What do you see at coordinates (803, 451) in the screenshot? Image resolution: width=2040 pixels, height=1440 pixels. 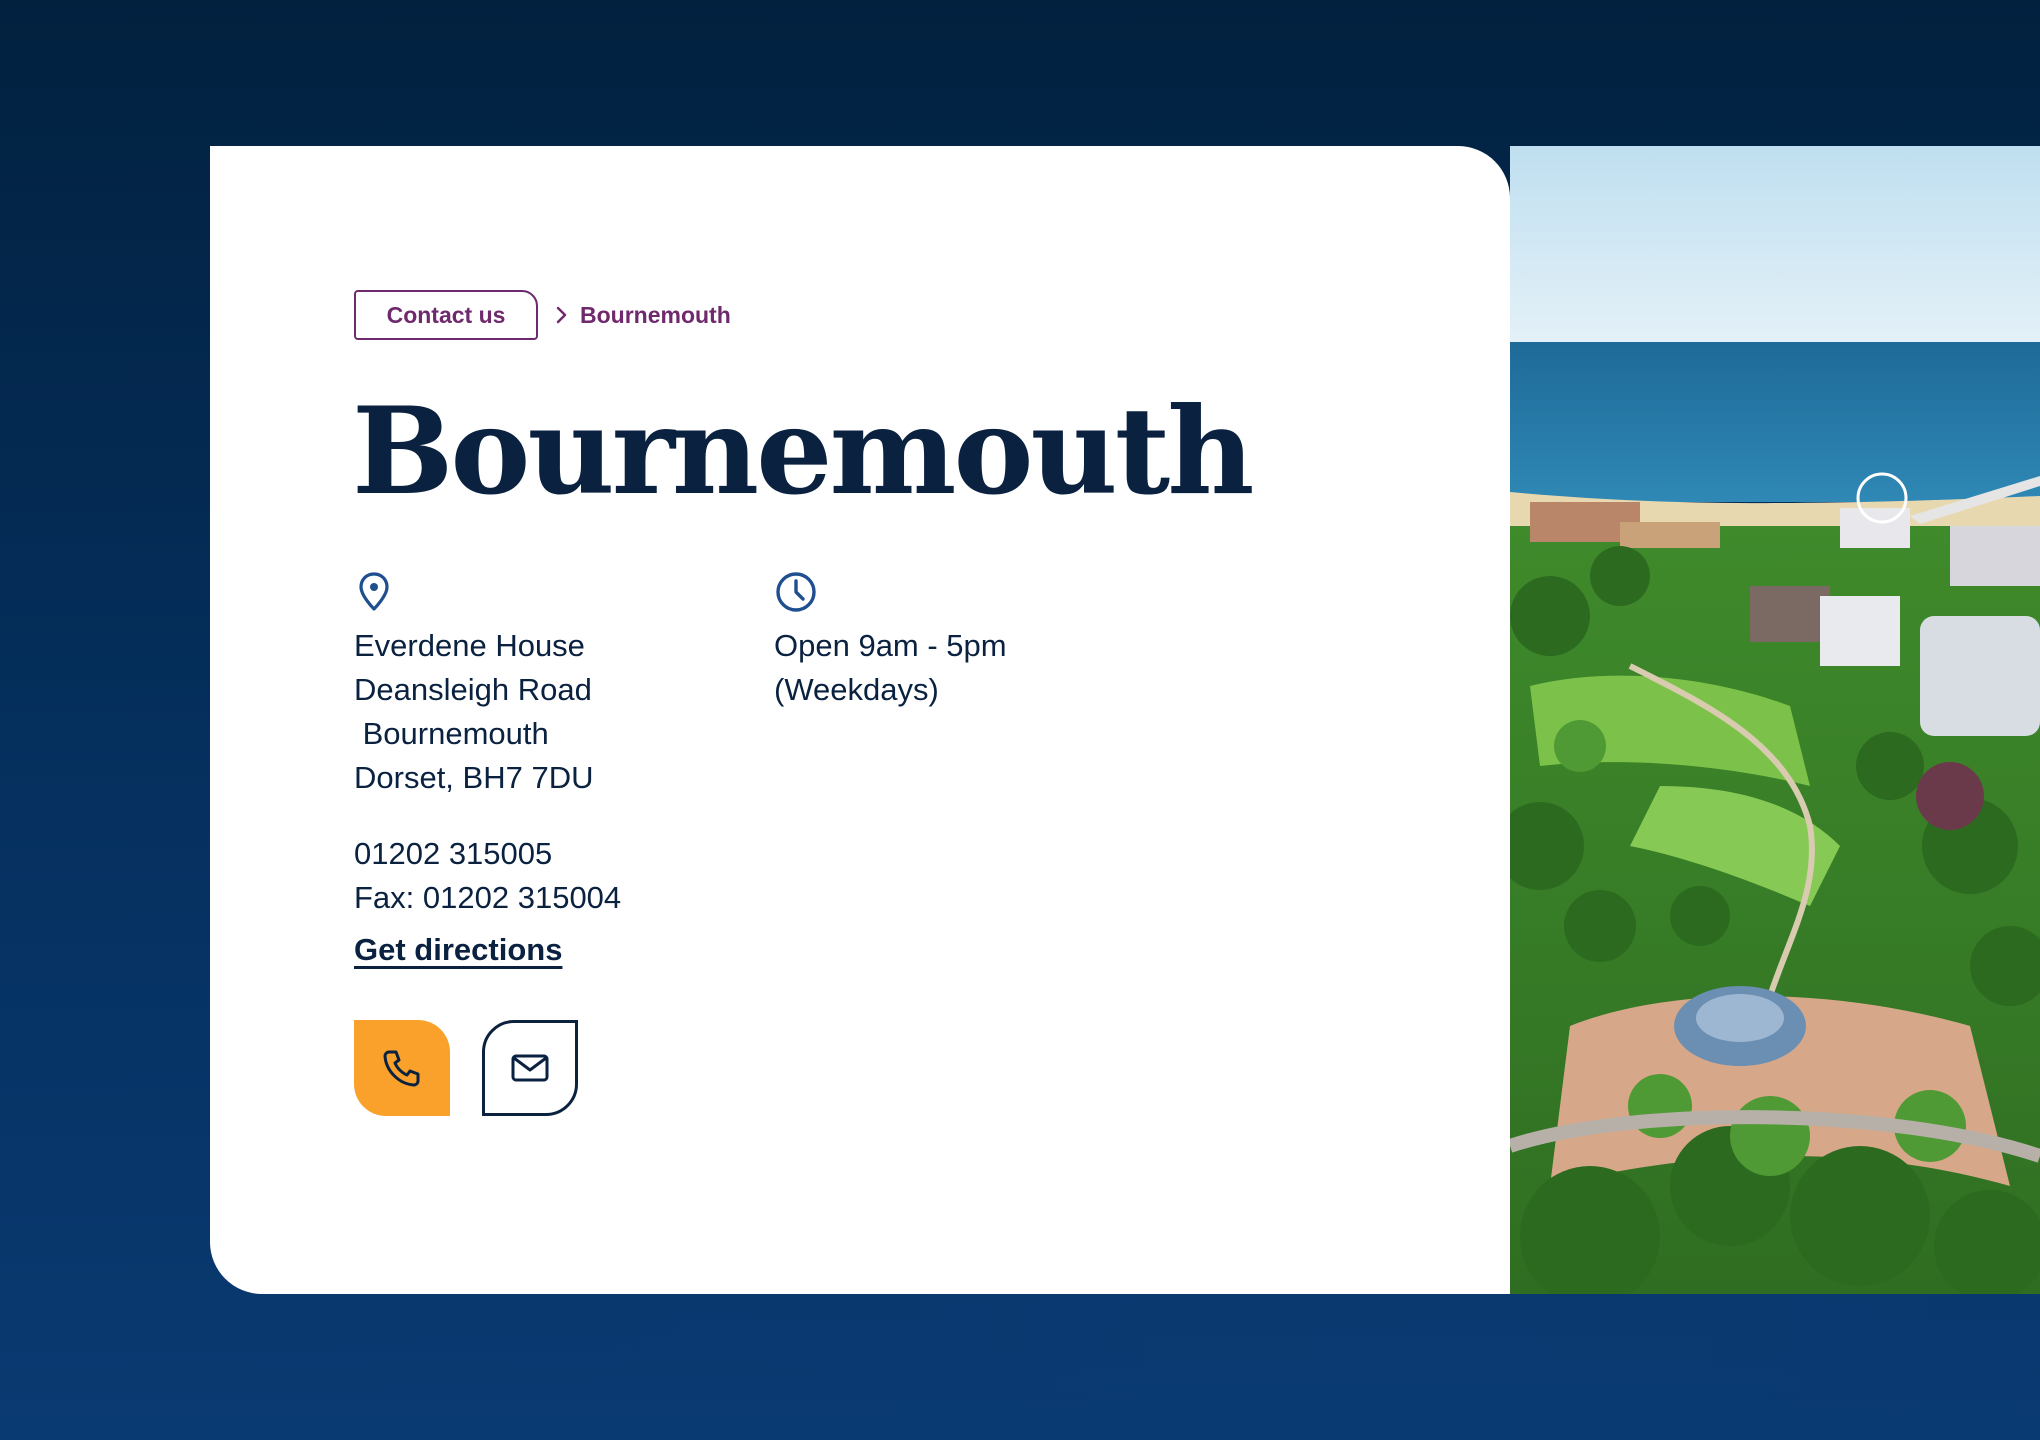 I see `page-title: Bournemouth` at bounding box center [803, 451].